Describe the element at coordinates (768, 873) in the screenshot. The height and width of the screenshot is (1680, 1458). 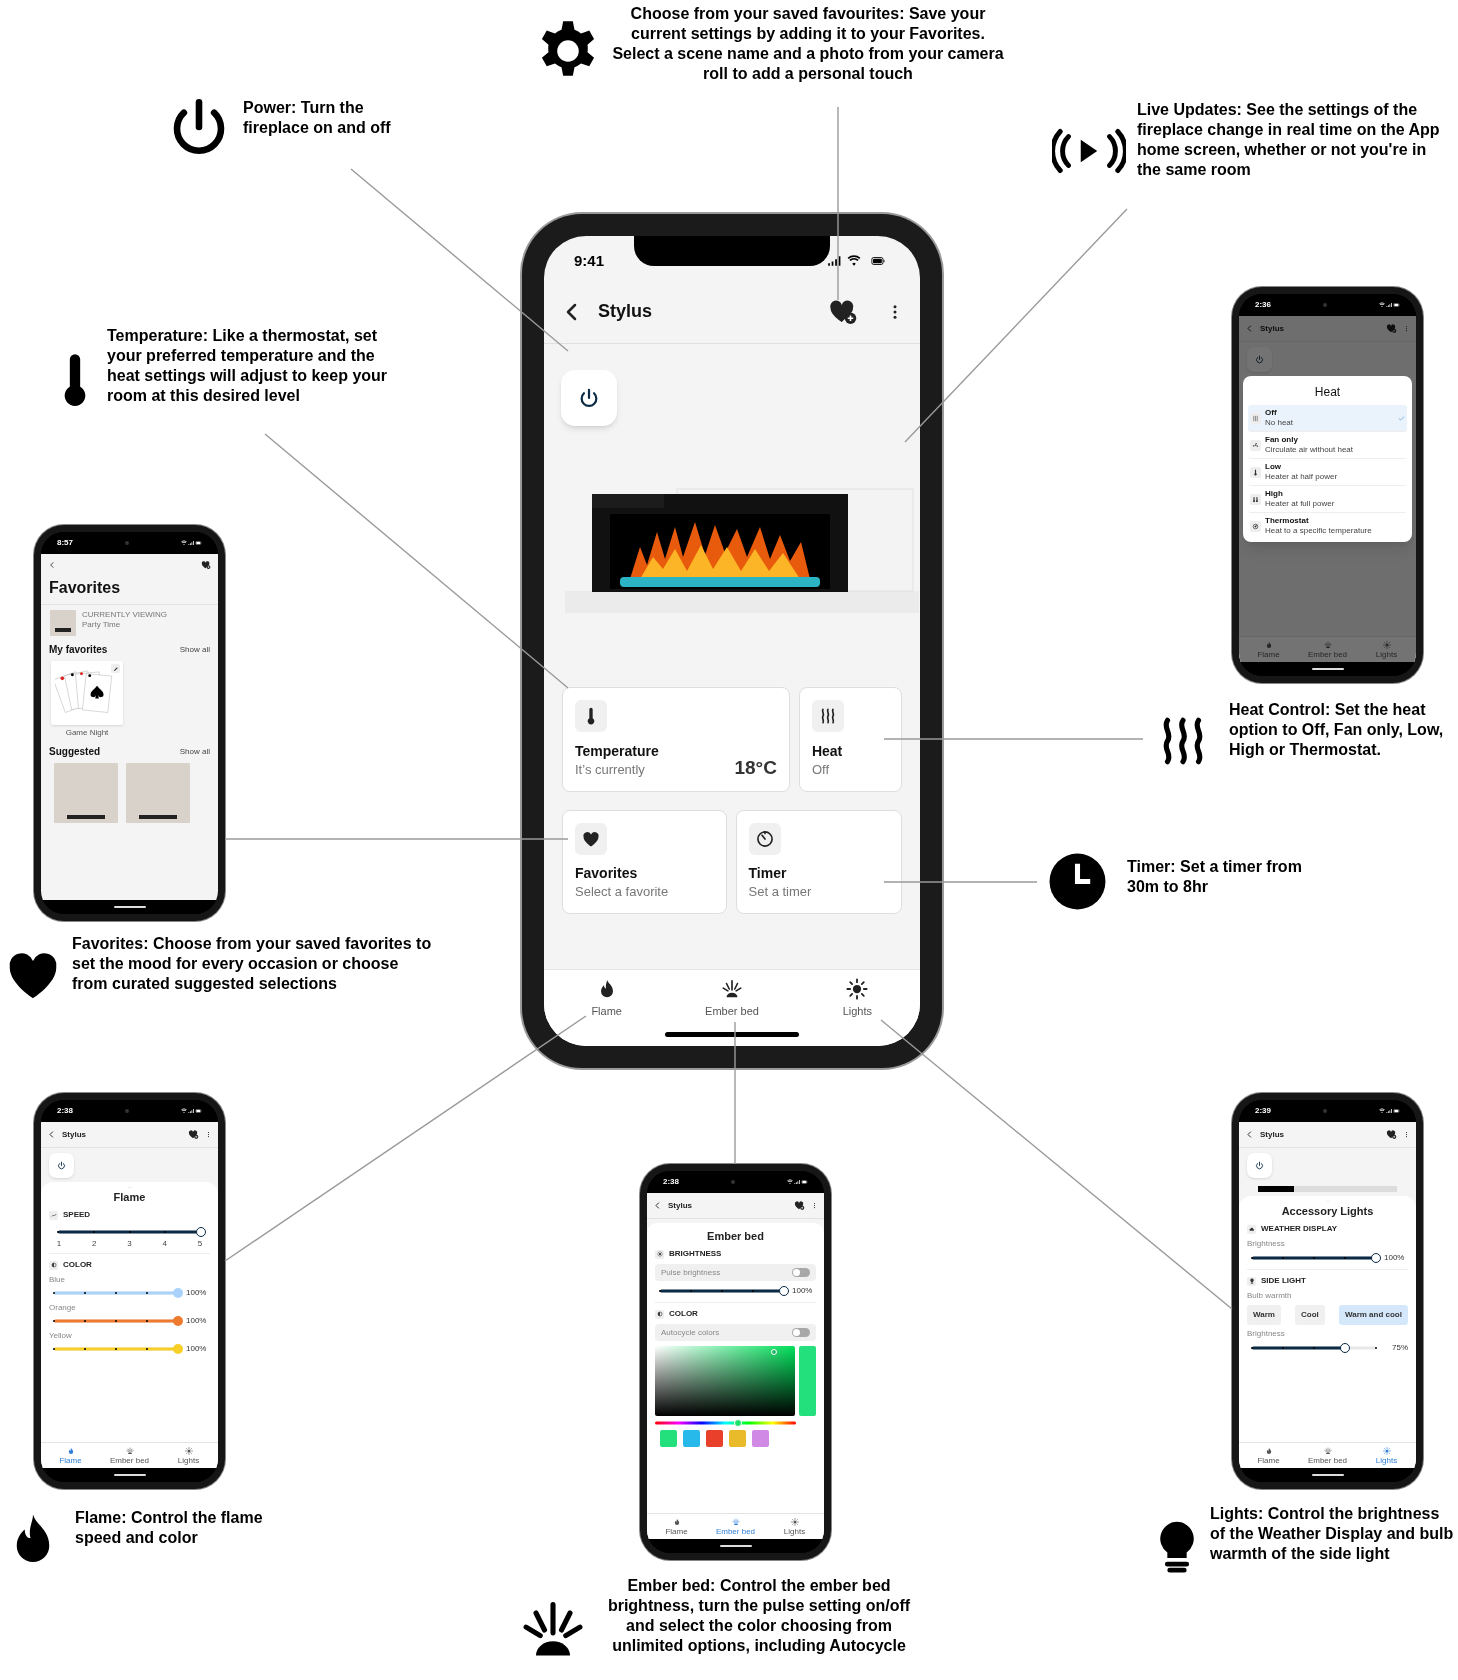
I see `tile-title: Timer` at that location.